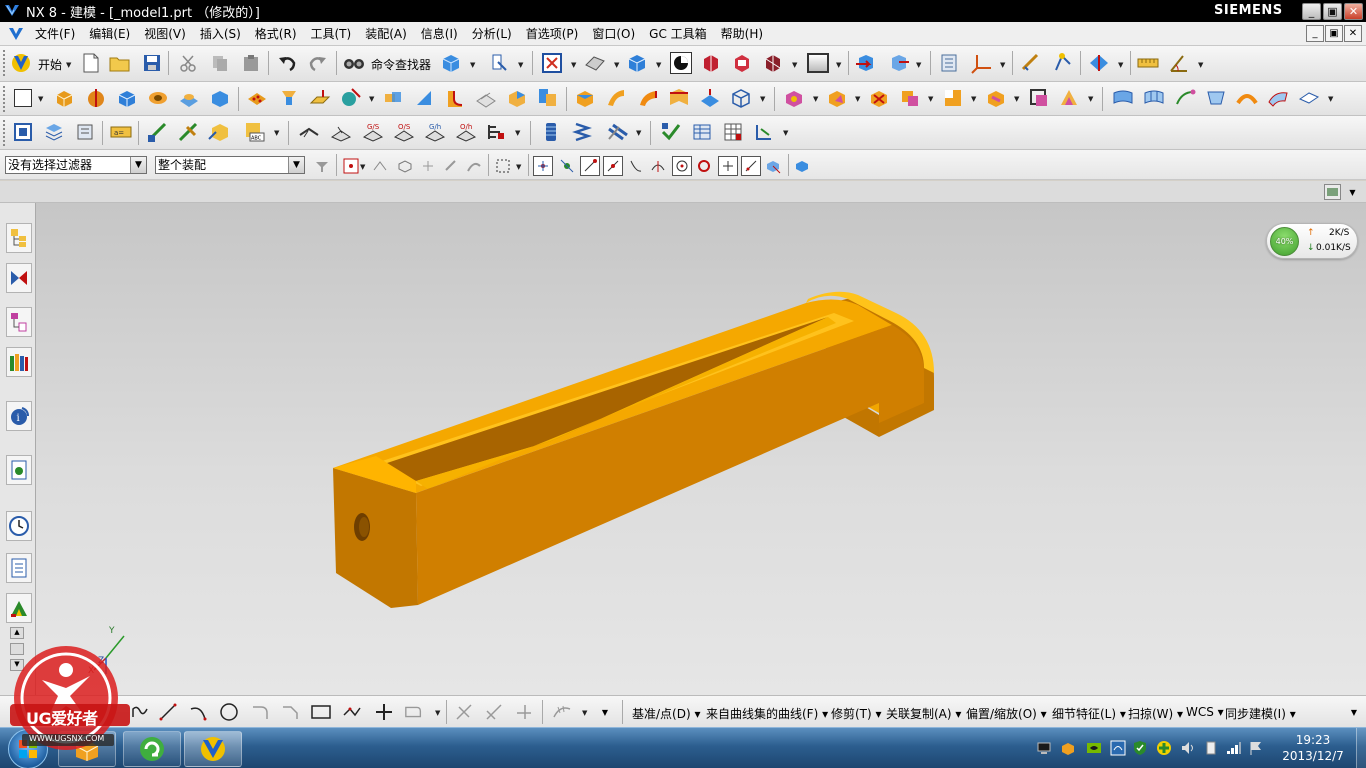 Image resolution: width=1366 pixels, height=768 pixels. I want to click on view-options-icon, so click(1332, 192).